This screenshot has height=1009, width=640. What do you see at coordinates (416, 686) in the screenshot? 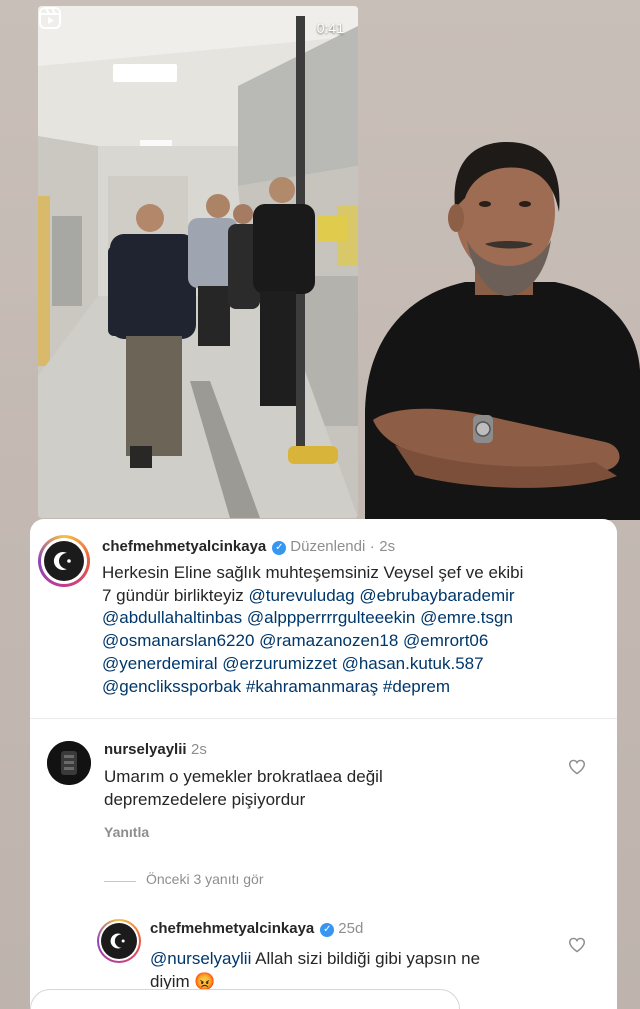
I see `caption-hashtag: #deprem` at bounding box center [416, 686].